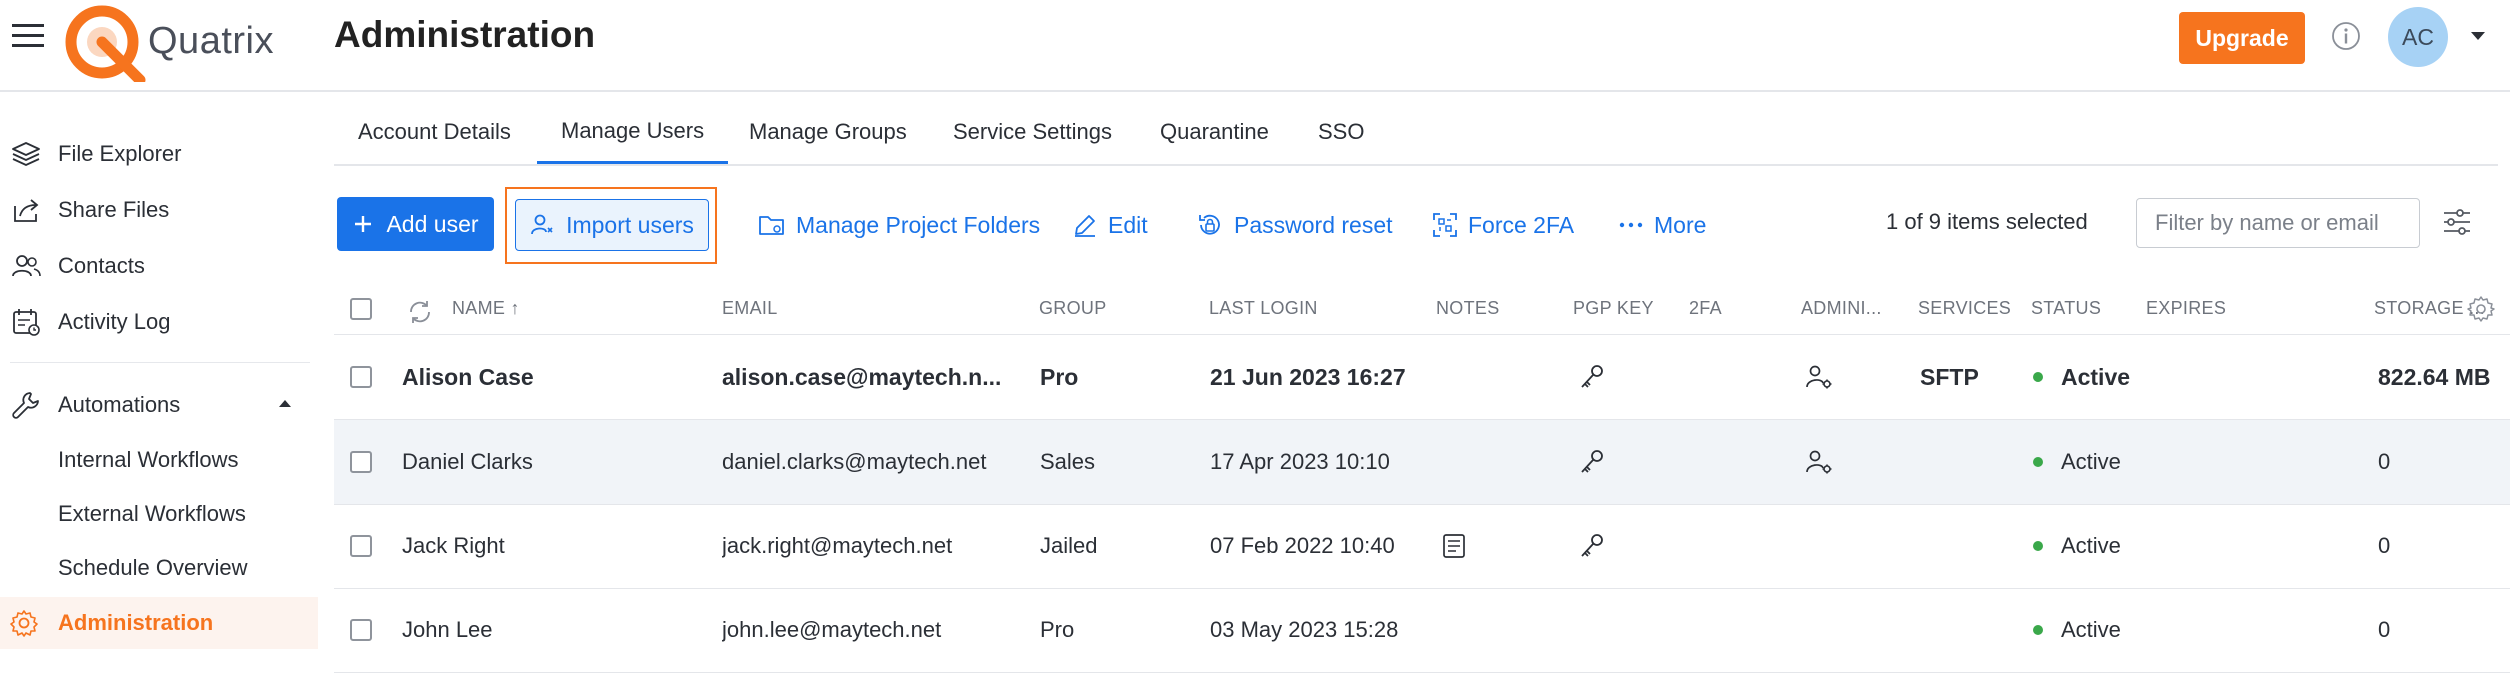  I want to click on import-users-highlight: Import users, so click(611, 225).